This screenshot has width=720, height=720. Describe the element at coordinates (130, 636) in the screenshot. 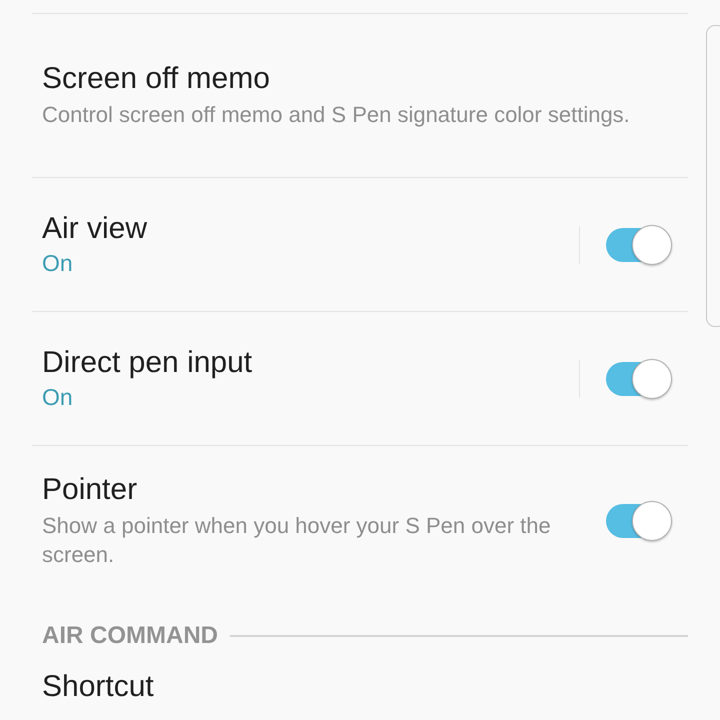

I see `section-header: AIR COMMAND` at that location.